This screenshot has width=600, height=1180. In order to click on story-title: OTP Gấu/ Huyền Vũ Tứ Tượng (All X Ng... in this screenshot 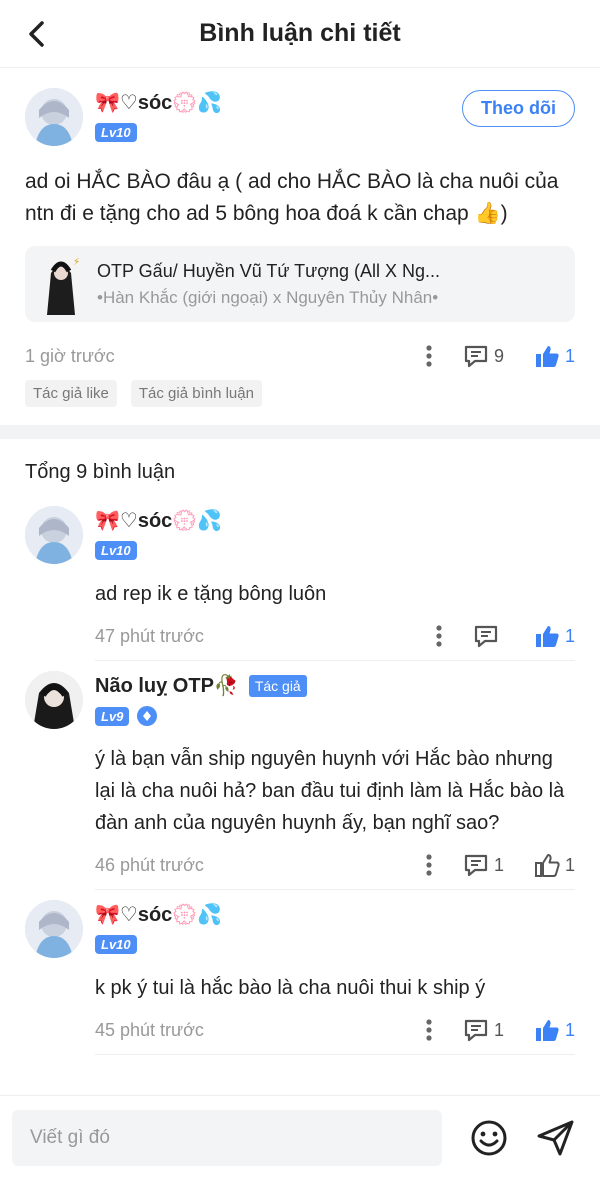, I will do `click(269, 270)`.